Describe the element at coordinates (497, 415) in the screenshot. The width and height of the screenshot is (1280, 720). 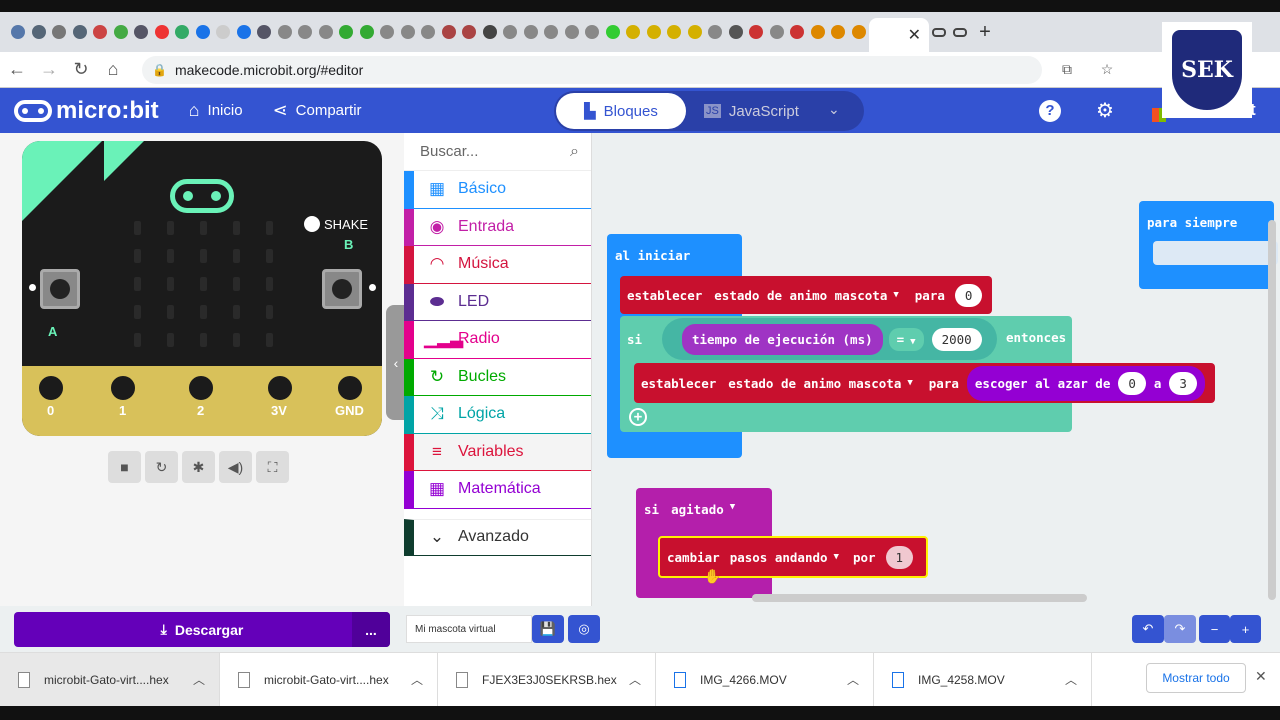
I see `category-logica: ⤨ Lógica` at that location.